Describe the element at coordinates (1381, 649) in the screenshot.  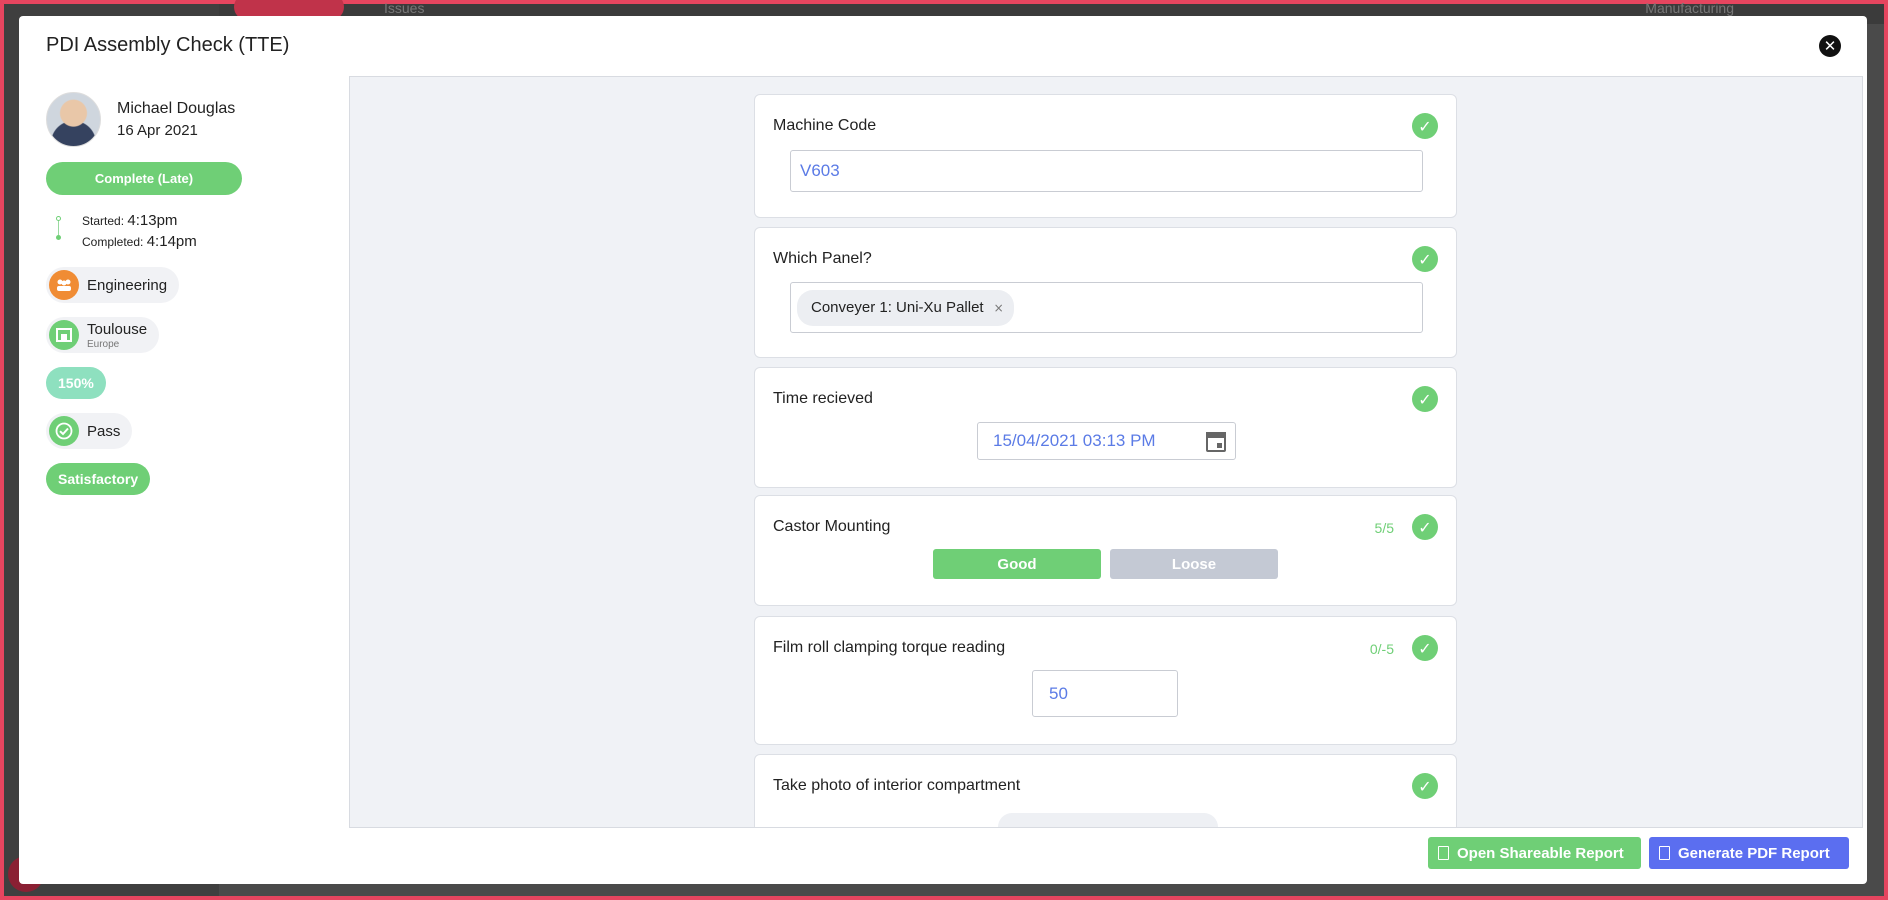
I see `question-score: 0/-5` at that location.